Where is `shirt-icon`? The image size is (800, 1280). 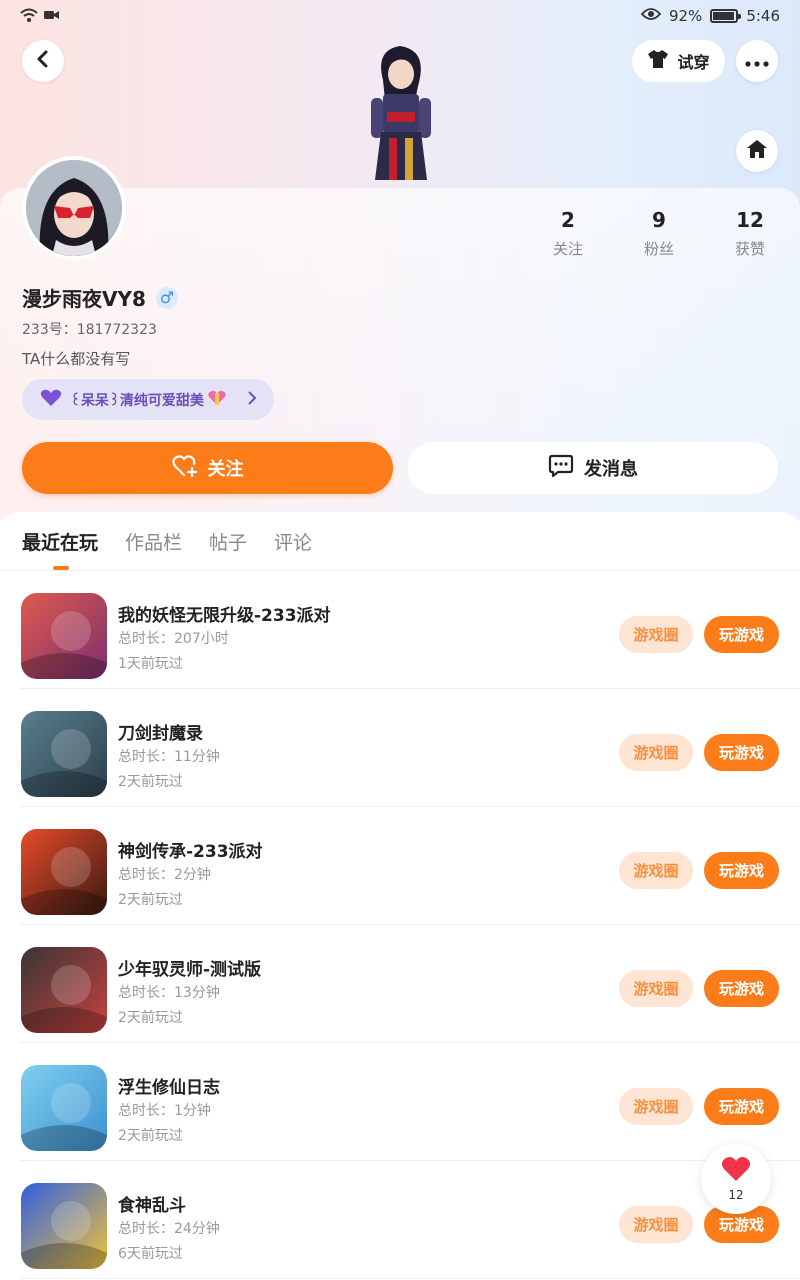 shirt-icon is located at coordinates (658, 61).